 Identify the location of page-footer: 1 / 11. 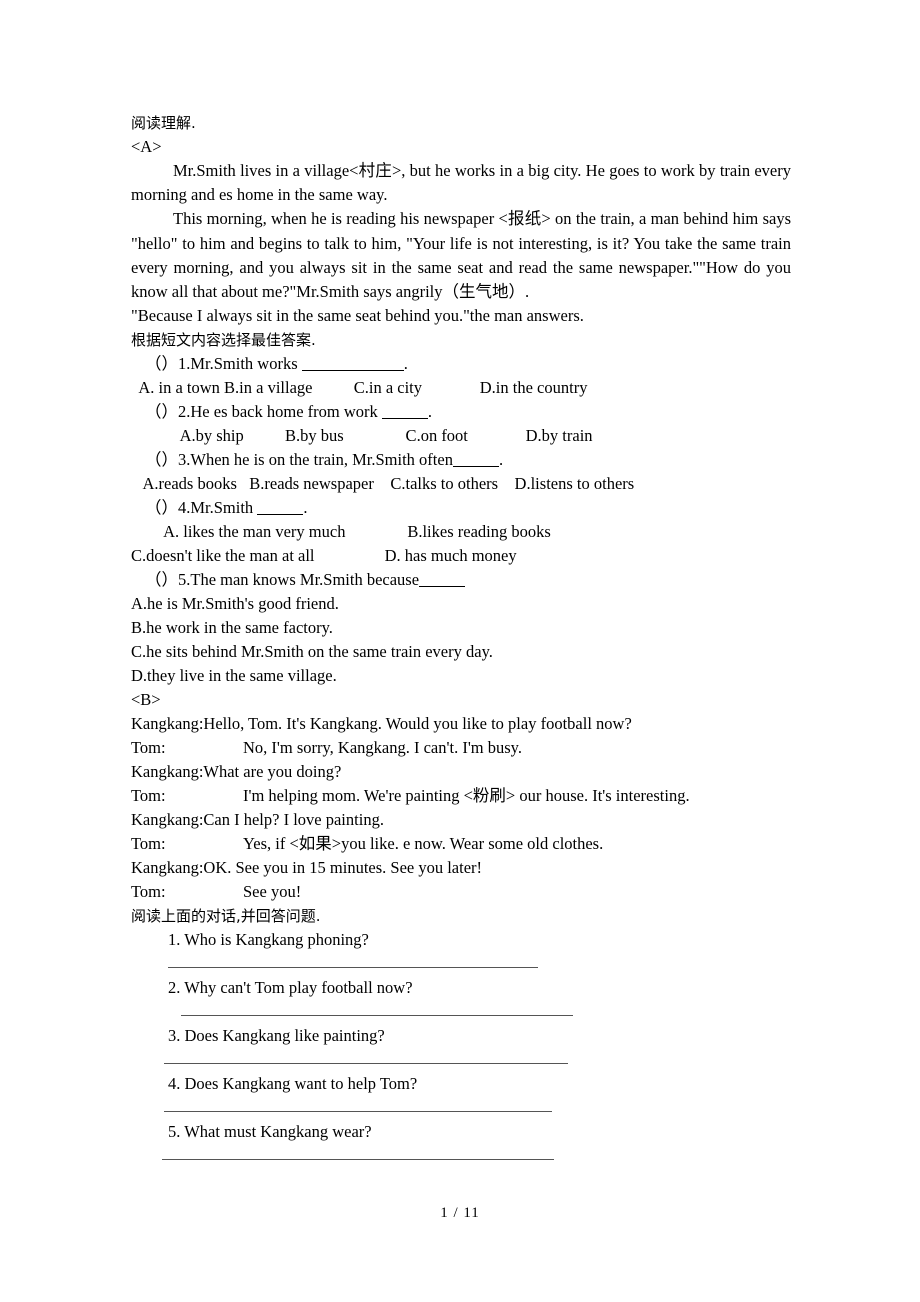
(460, 1213).